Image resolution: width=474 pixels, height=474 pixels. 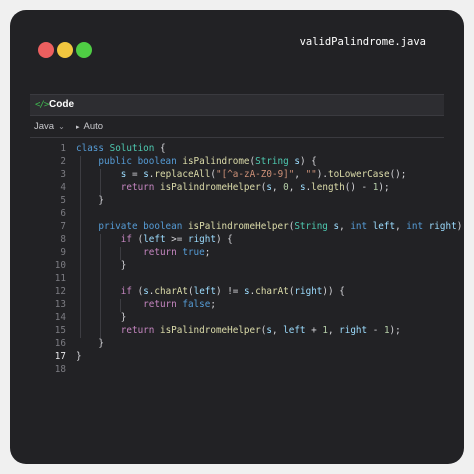 What do you see at coordinates (196, 304) in the screenshot?
I see `code-token: false` at bounding box center [196, 304].